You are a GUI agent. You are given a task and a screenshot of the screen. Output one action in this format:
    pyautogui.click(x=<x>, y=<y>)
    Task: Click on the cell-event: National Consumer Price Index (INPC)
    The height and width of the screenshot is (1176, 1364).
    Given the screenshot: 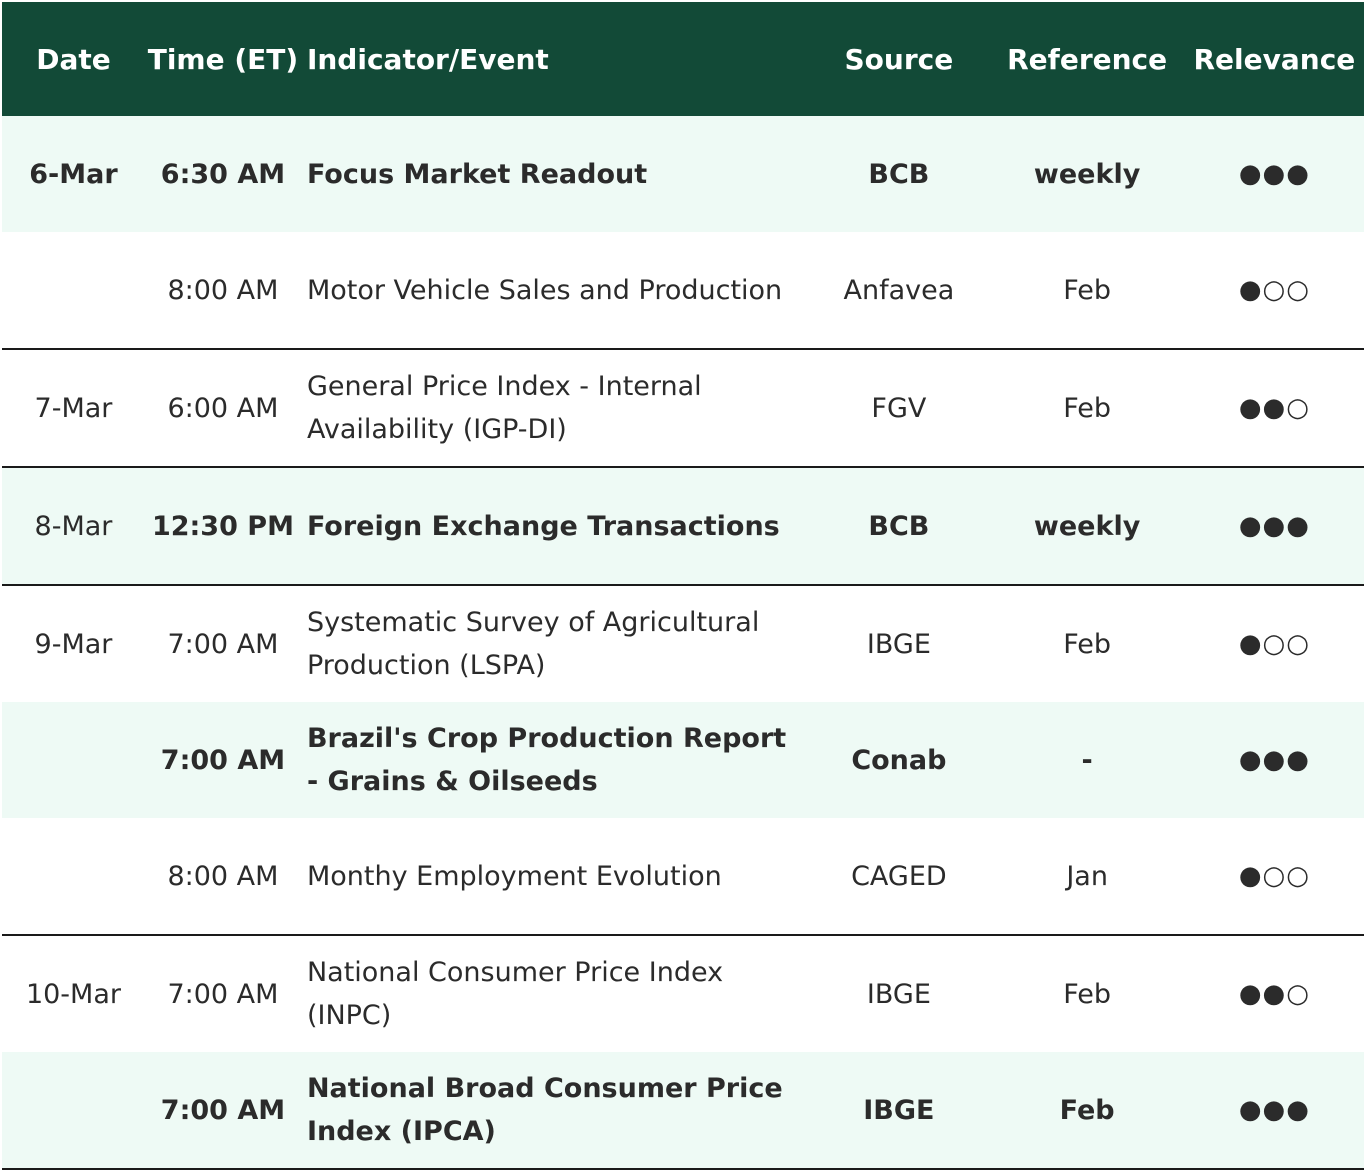 What is the action you would take?
    pyautogui.click(x=515, y=994)
    